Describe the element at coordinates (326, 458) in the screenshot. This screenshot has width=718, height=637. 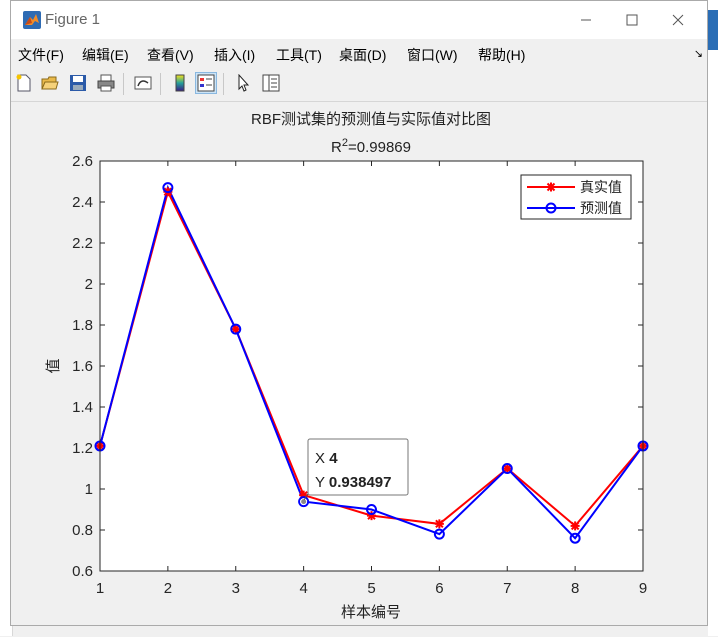
I see `datatip-x: X 4` at that location.